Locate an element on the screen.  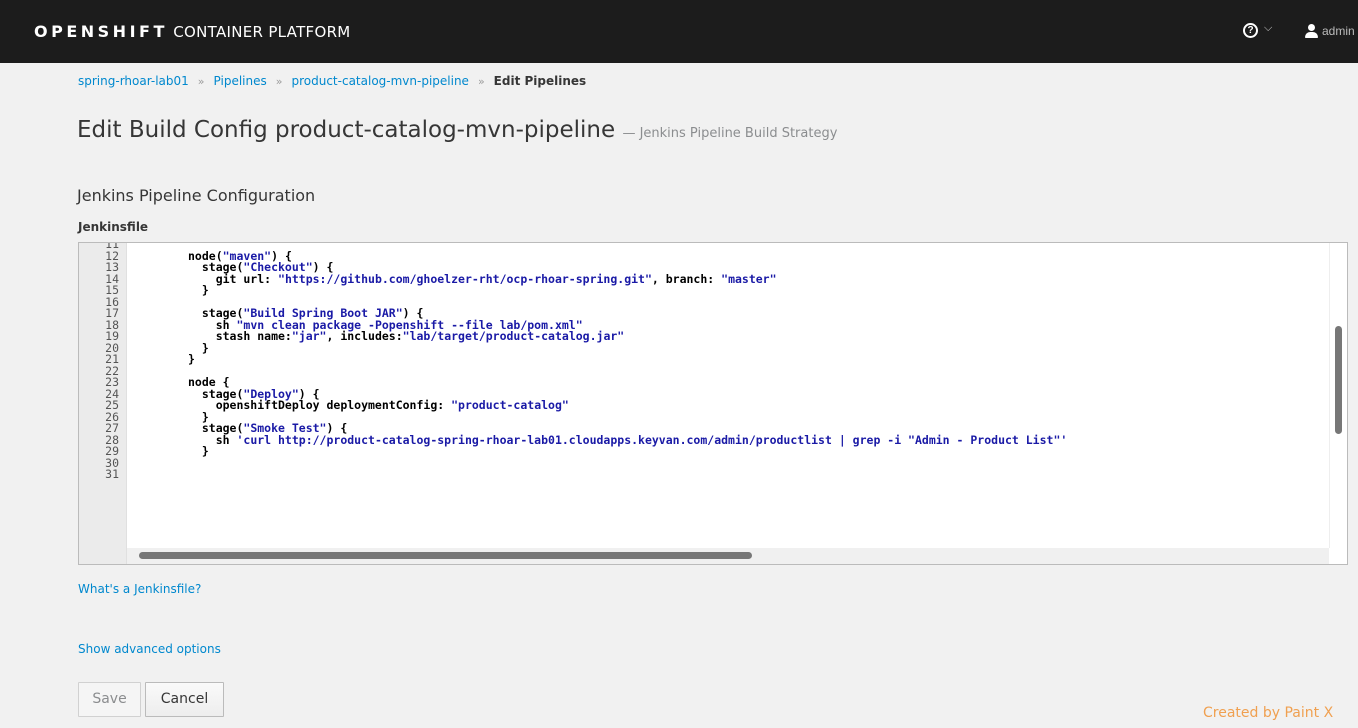
jenkinsfile-label: Jenkinsfile is located at coordinates (113, 227).